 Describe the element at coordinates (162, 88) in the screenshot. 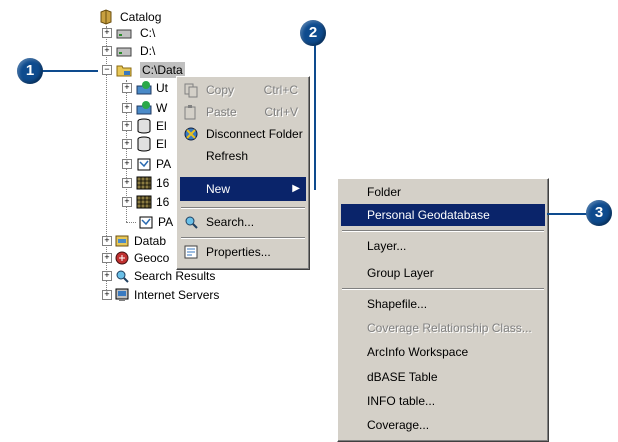

I see `tree-label: Ut` at that location.